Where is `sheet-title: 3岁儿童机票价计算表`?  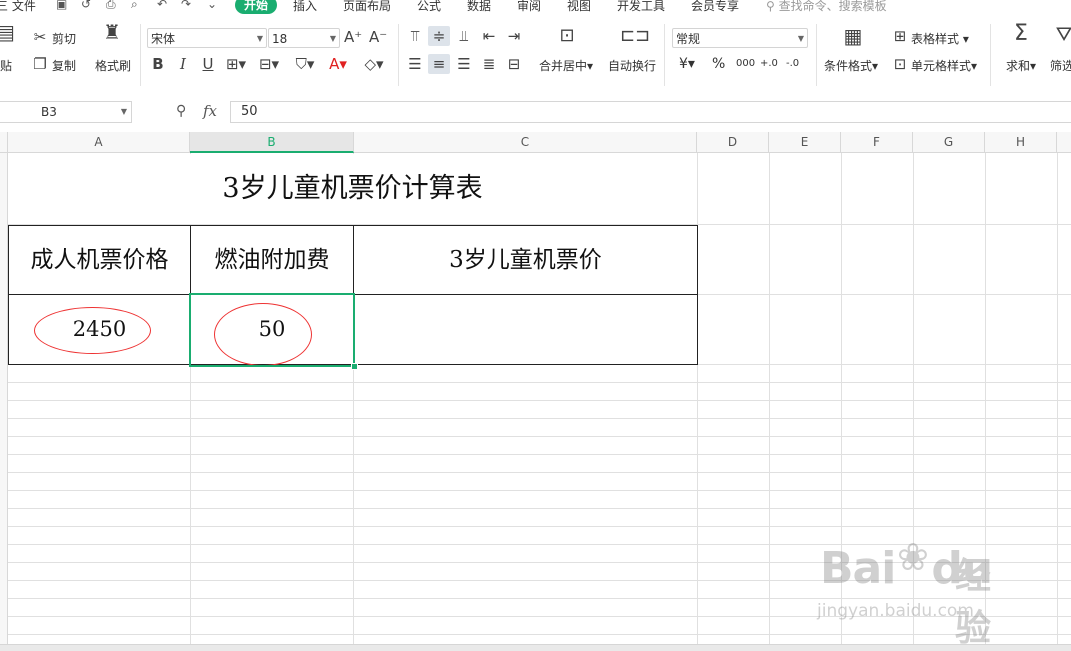
sheet-title: 3岁儿童机票价计算表 is located at coordinates (352, 189).